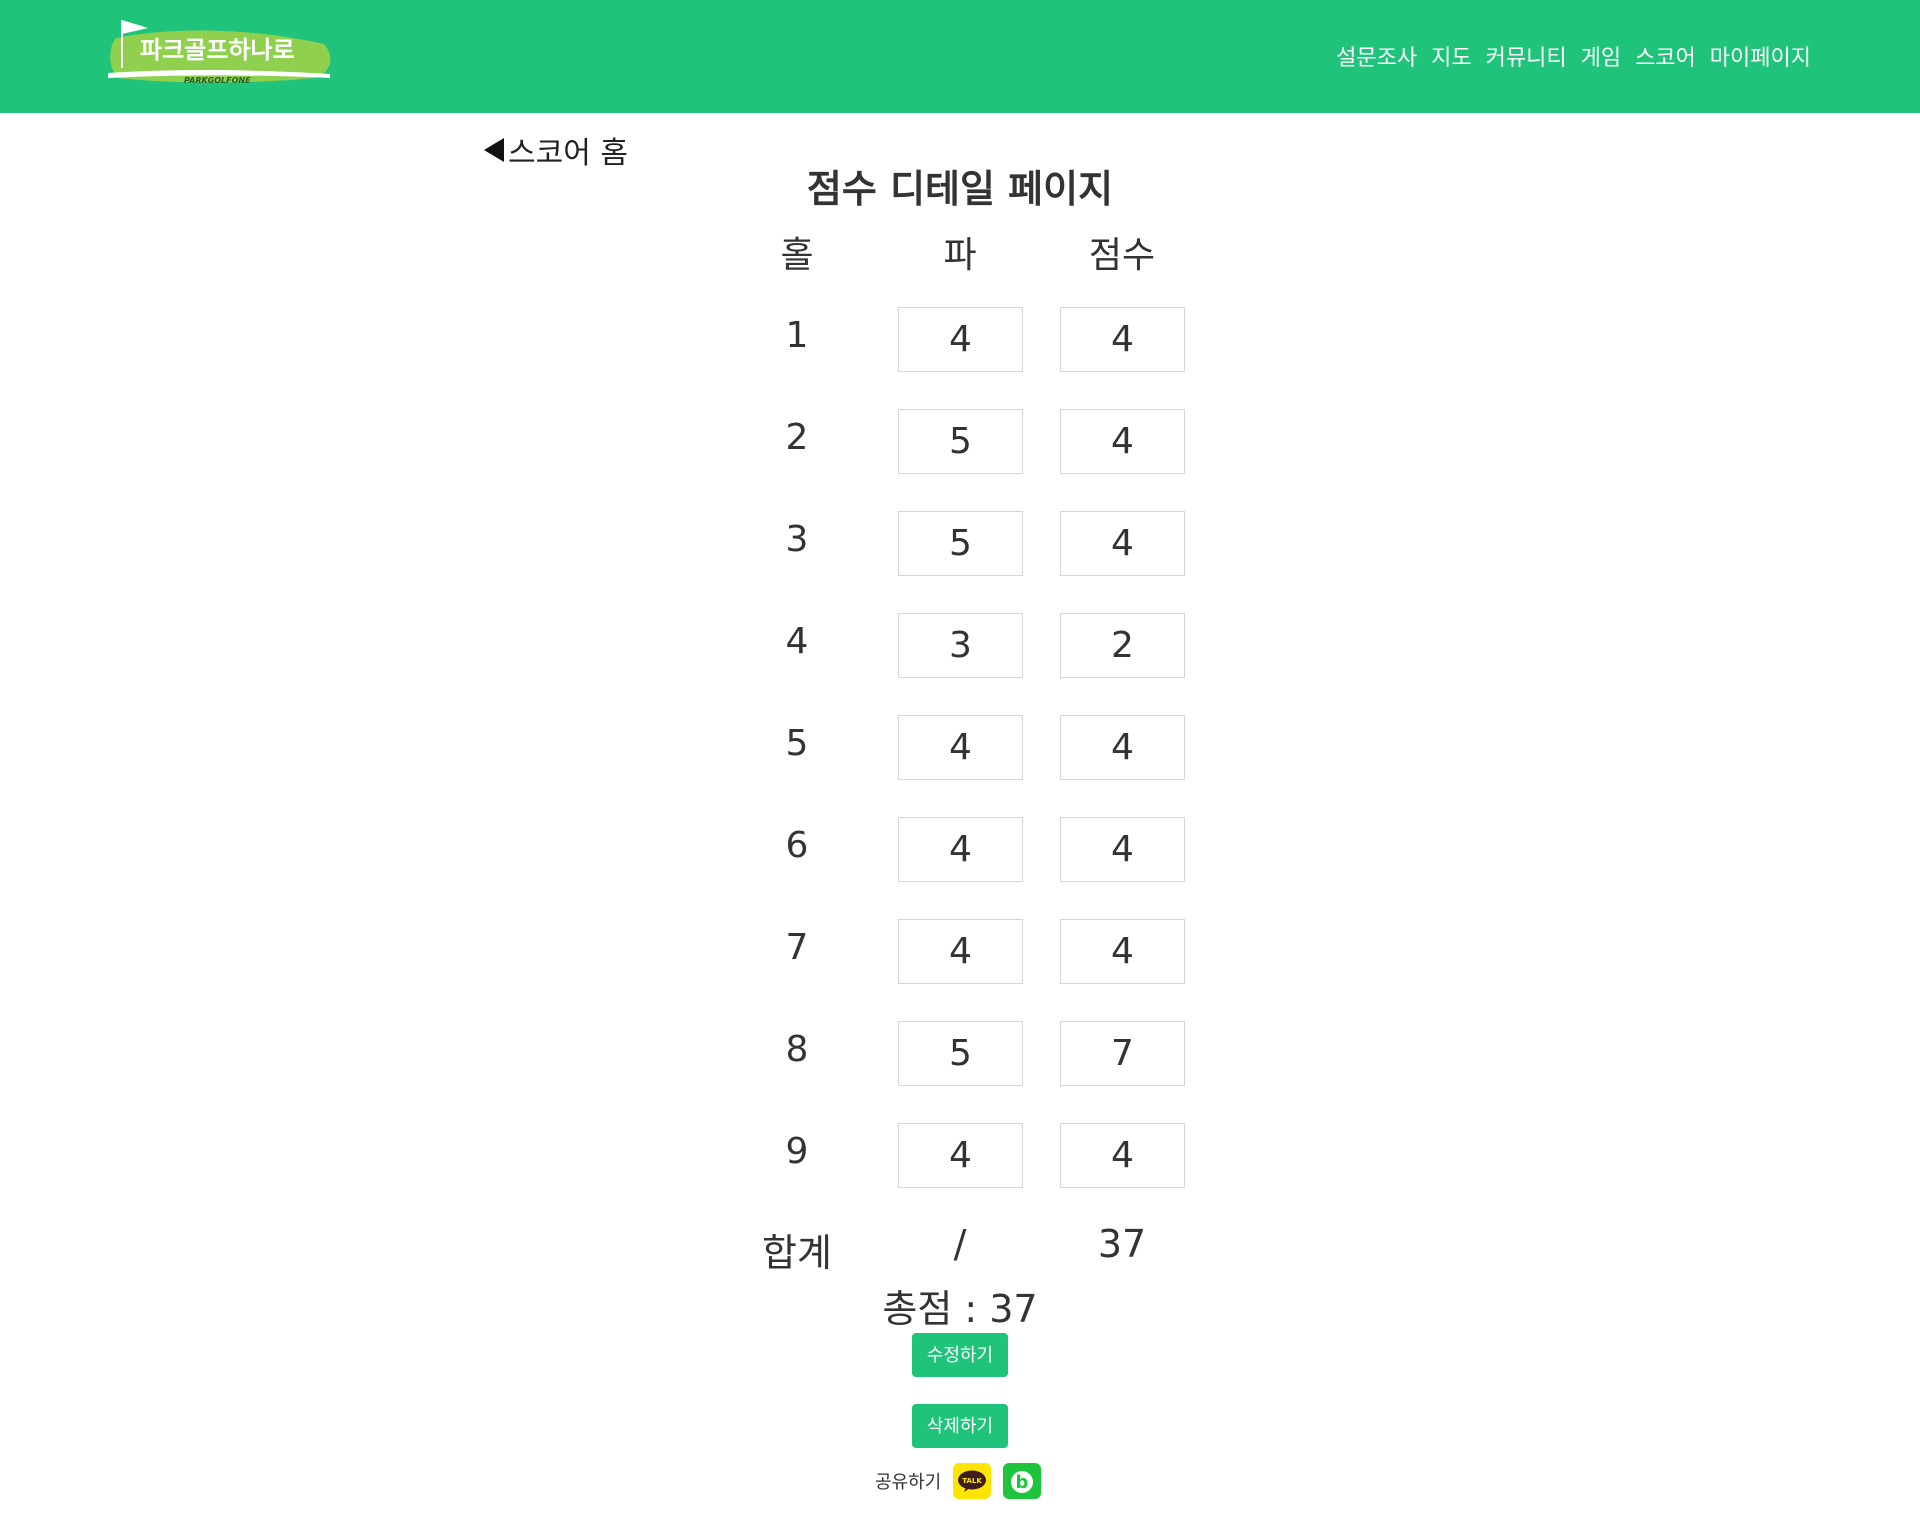 The width and height of the screenshot is (1920, 1529). I want to click on hole-number: 2, so click(797, 437).